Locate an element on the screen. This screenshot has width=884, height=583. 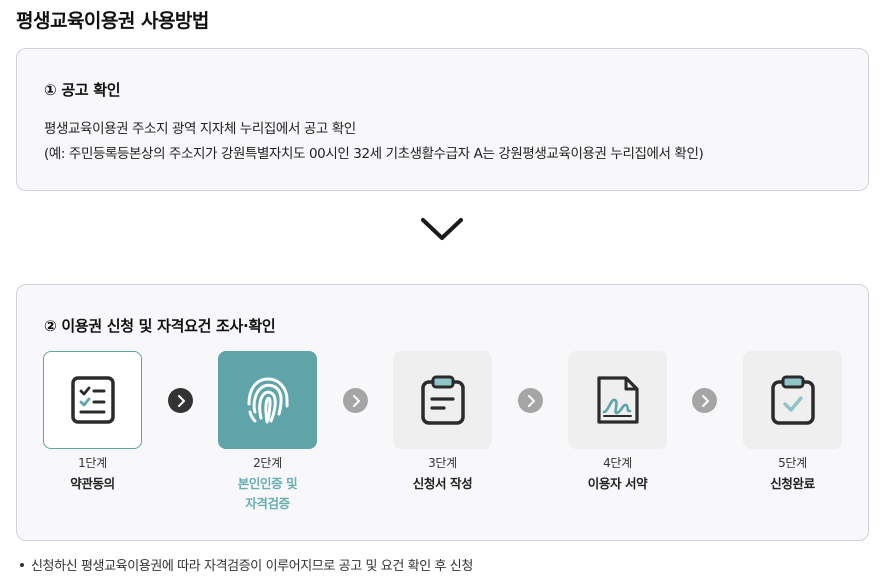
section-heading: ① 공고 확인 is located at coordinates (82, 90).